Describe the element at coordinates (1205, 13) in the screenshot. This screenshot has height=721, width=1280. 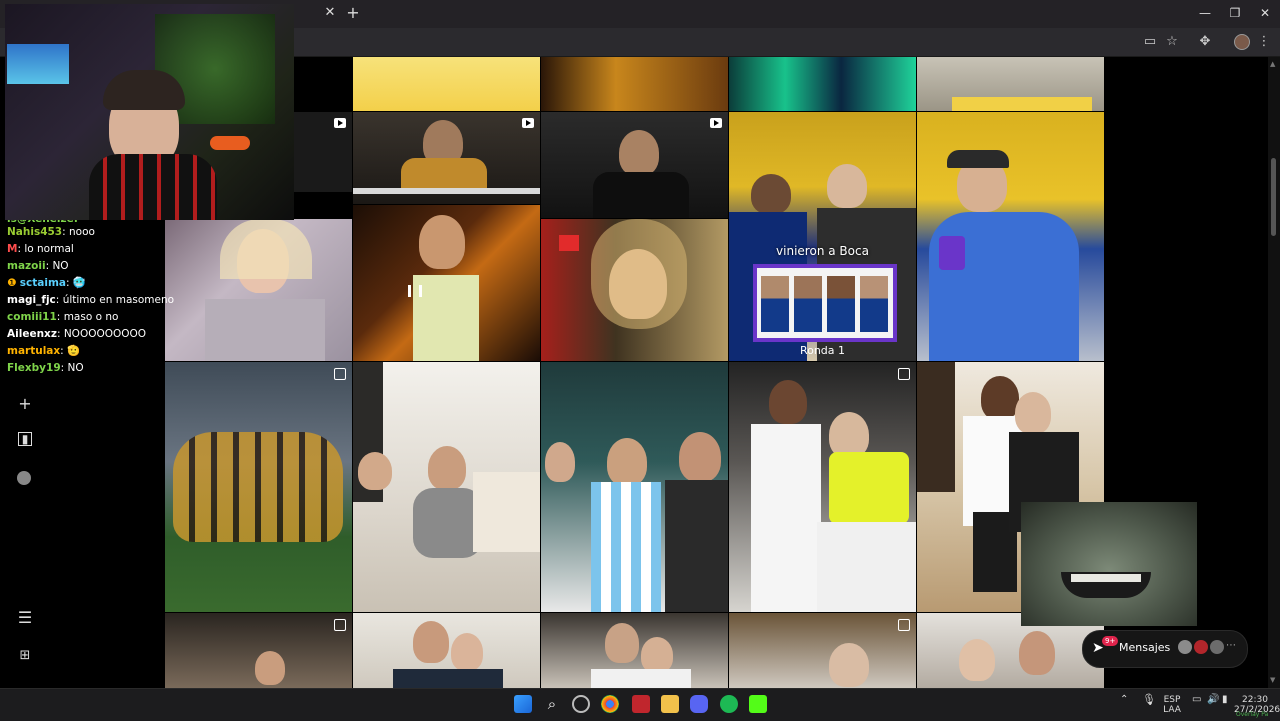
I see `minimize-button: —` at that location.